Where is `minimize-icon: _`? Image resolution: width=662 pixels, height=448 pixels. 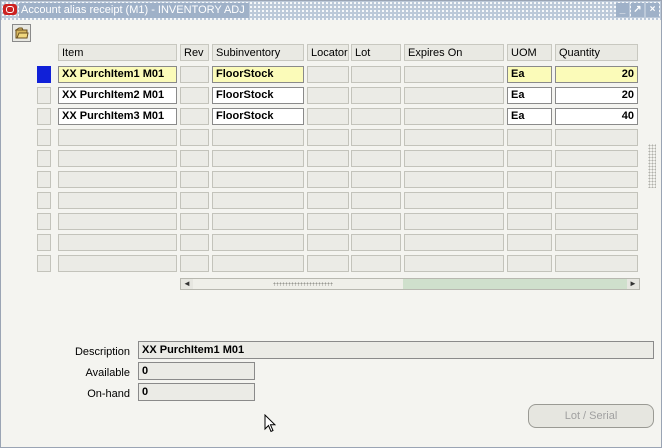 minimize-icon: _ is located at coordinates (622, 10).